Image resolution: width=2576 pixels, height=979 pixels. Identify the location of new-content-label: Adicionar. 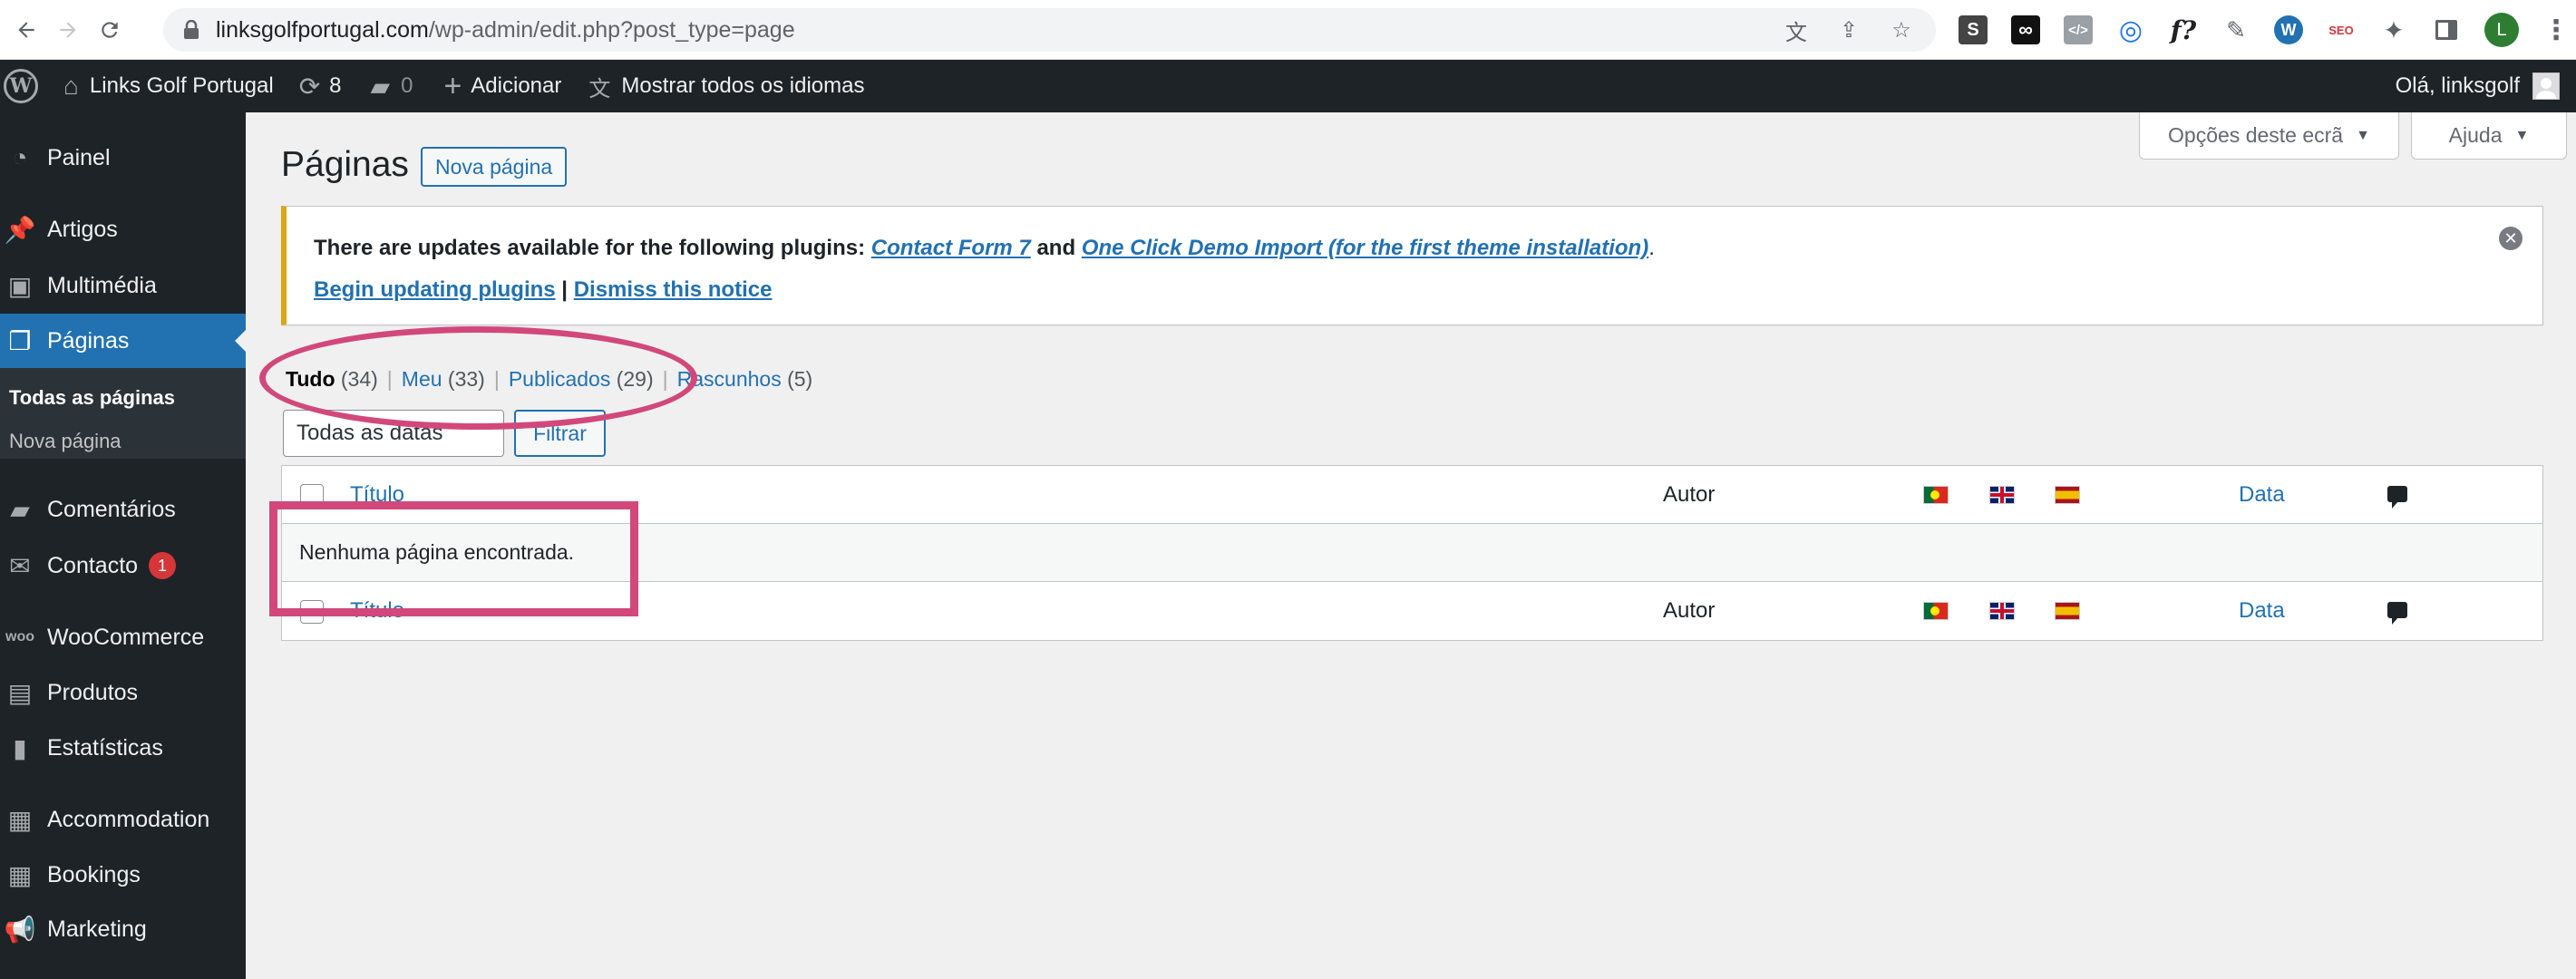
(516, 86).